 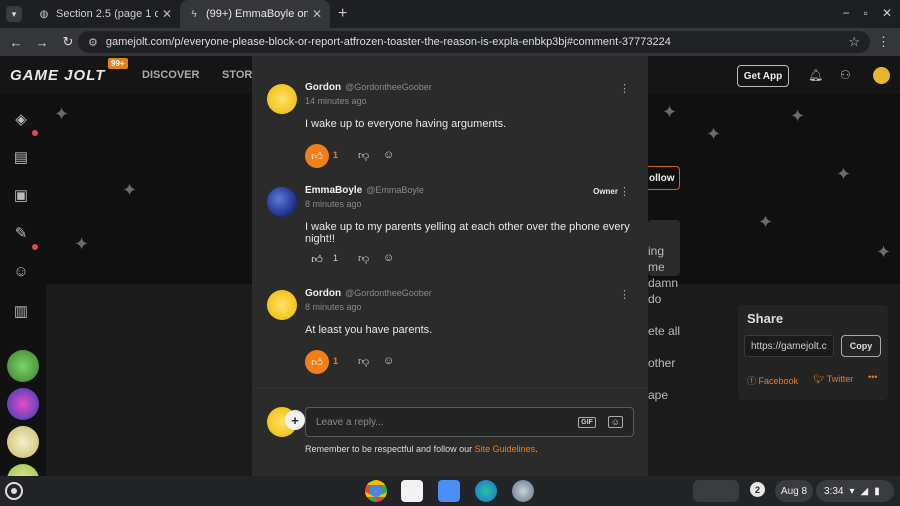 What do you see at coordinates (505, 449) in the screenshot?
I see `site-guidelines-link: Site Guidelines` at bounding box center [505, 449].